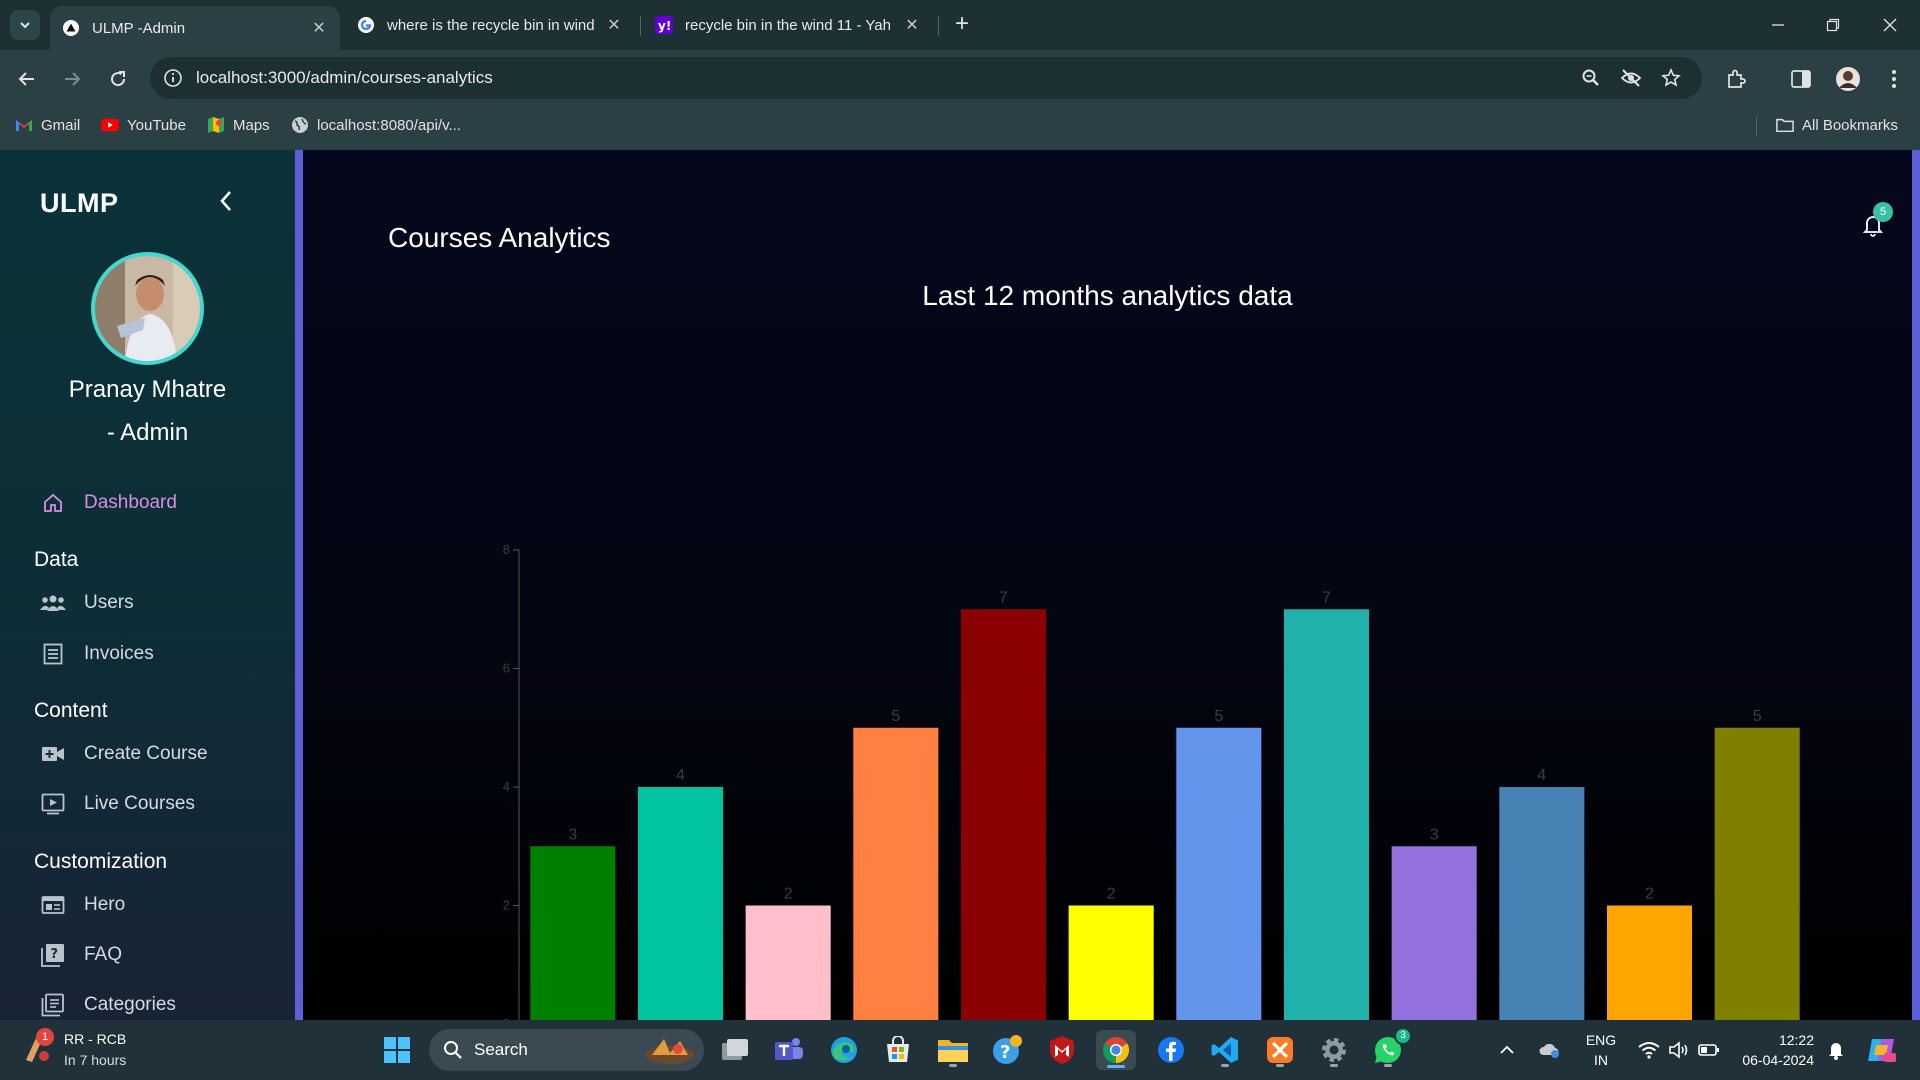  I want to click on minimize-window-button, so click(1778, 25).